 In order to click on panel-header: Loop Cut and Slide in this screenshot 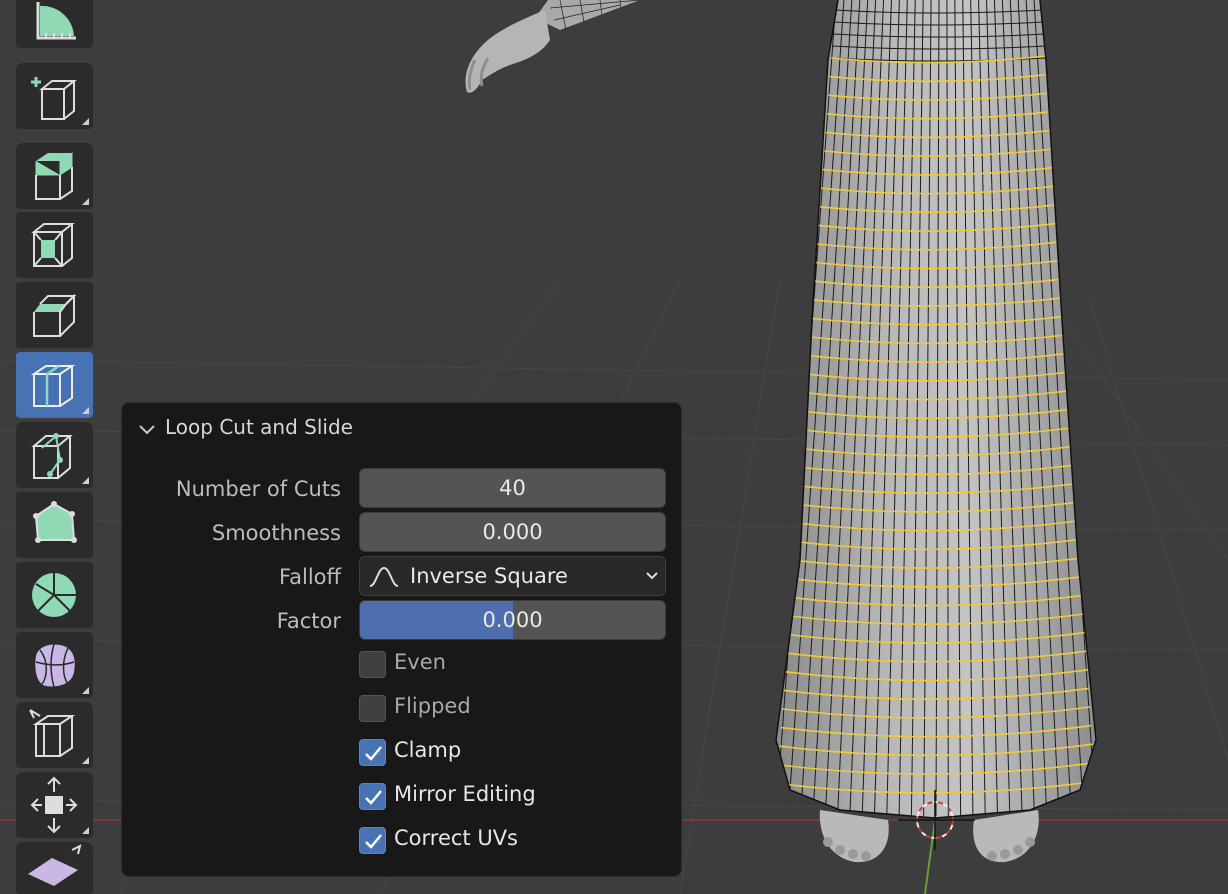, I will do `click(401, 429)`.